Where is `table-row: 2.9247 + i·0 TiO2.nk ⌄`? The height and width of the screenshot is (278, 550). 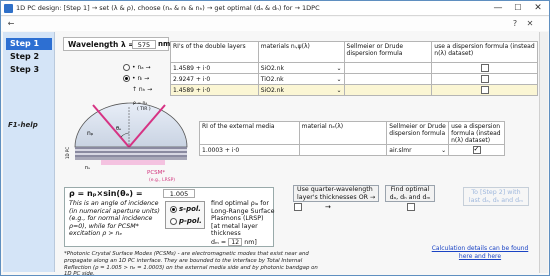 table-row: 2.9247 + i·0 TiO2.nk ⌄ is located at coordinates (354, 79).